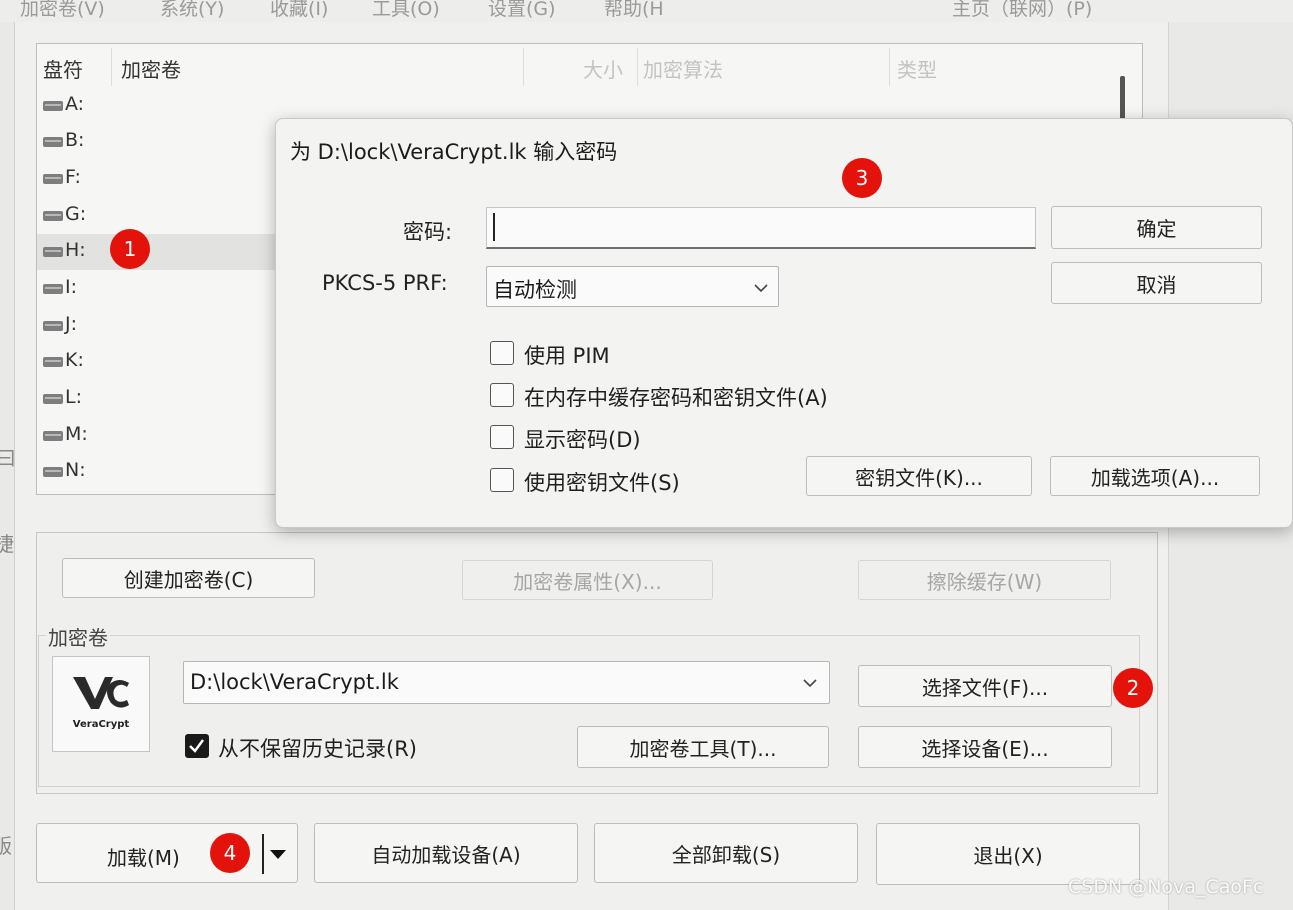 The width and height of the screenshot is (1293, 910). What do you see at coordinates (76, 434) in the screenshot?
I see `drive-letter: M:` at bounding box center [76, 434].